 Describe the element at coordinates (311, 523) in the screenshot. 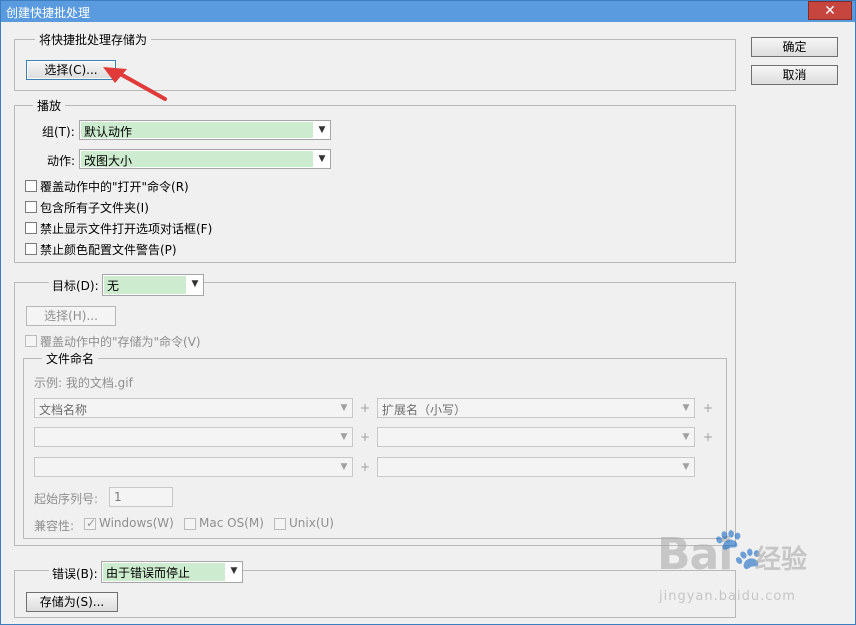

I see `compat-unix-label: Unix(U)` at that location.